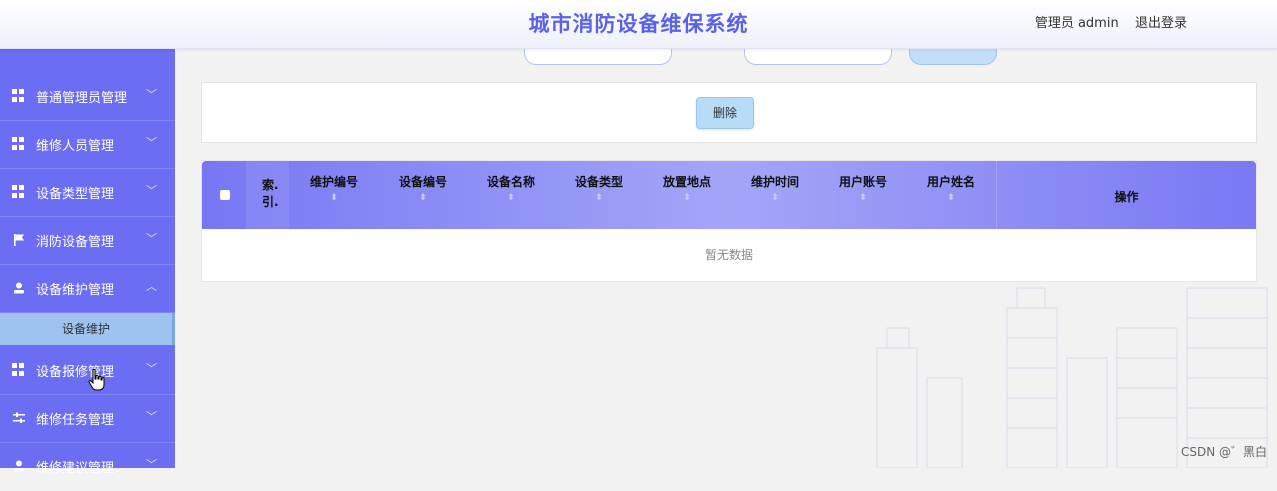  I want to click on sidebar-subitem-maintenance: 设备维护, so click(87, 329).